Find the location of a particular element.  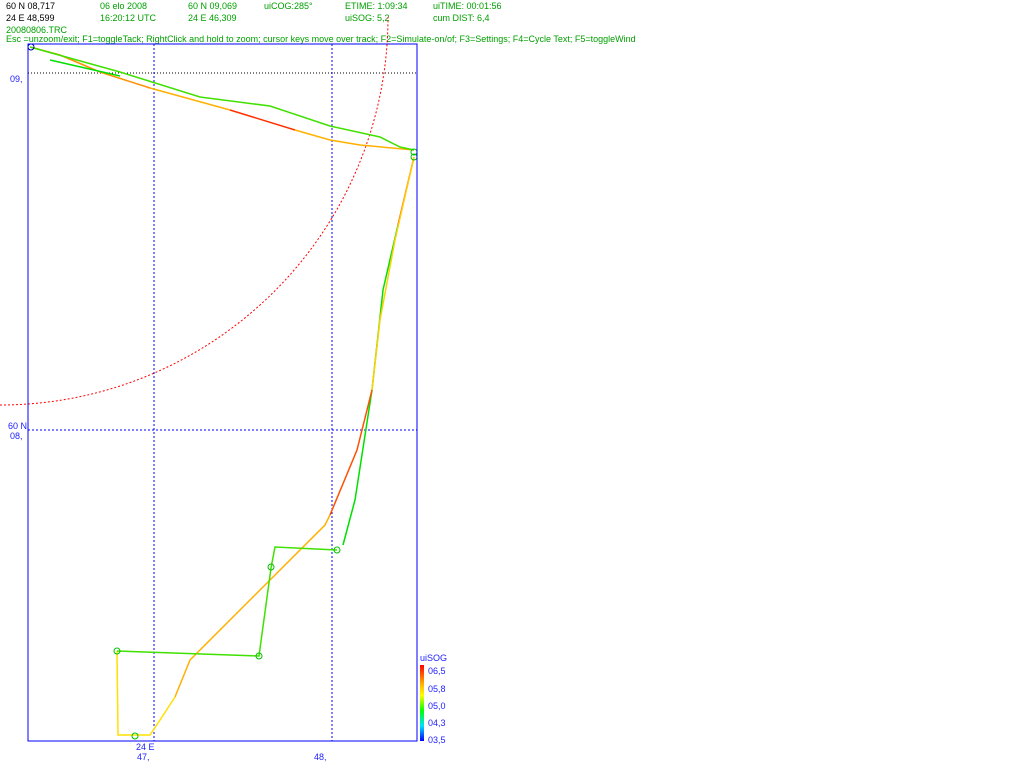

legend-tick: 05,0 is located at coordinates (437, 706).